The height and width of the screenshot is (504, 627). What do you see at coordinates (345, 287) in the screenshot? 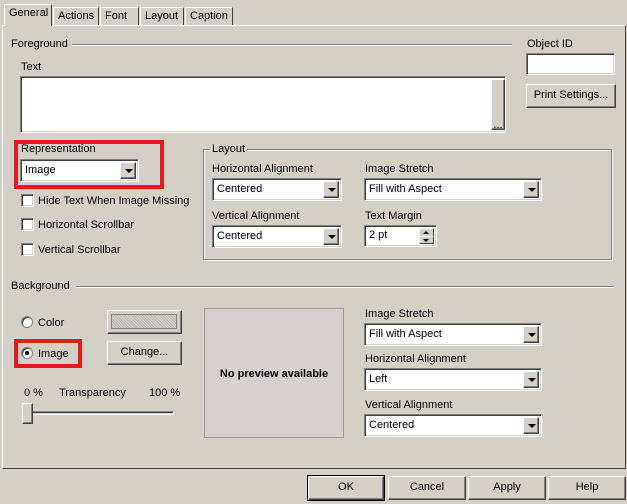
I see `background-separator` at bounding box center [345, 287].